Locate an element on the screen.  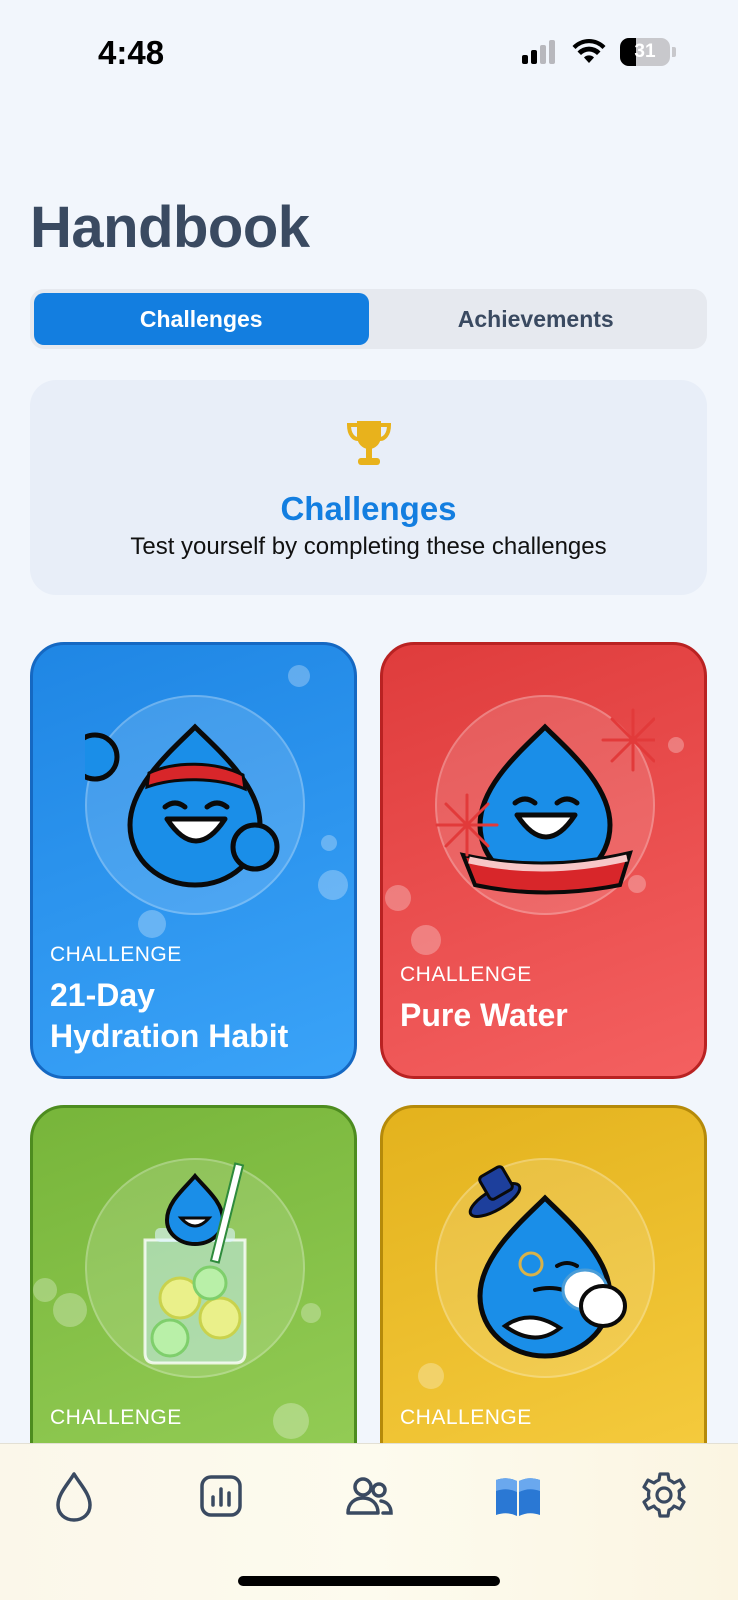
settings-gear-icon is located at coordinates (664, 1496).